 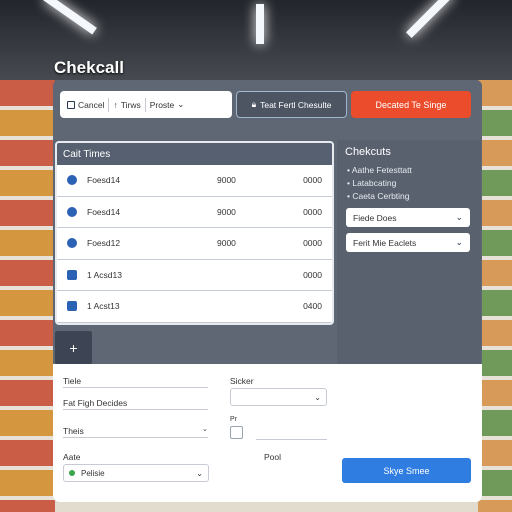 I want to click on fat-input, so click(x=135, y=409).